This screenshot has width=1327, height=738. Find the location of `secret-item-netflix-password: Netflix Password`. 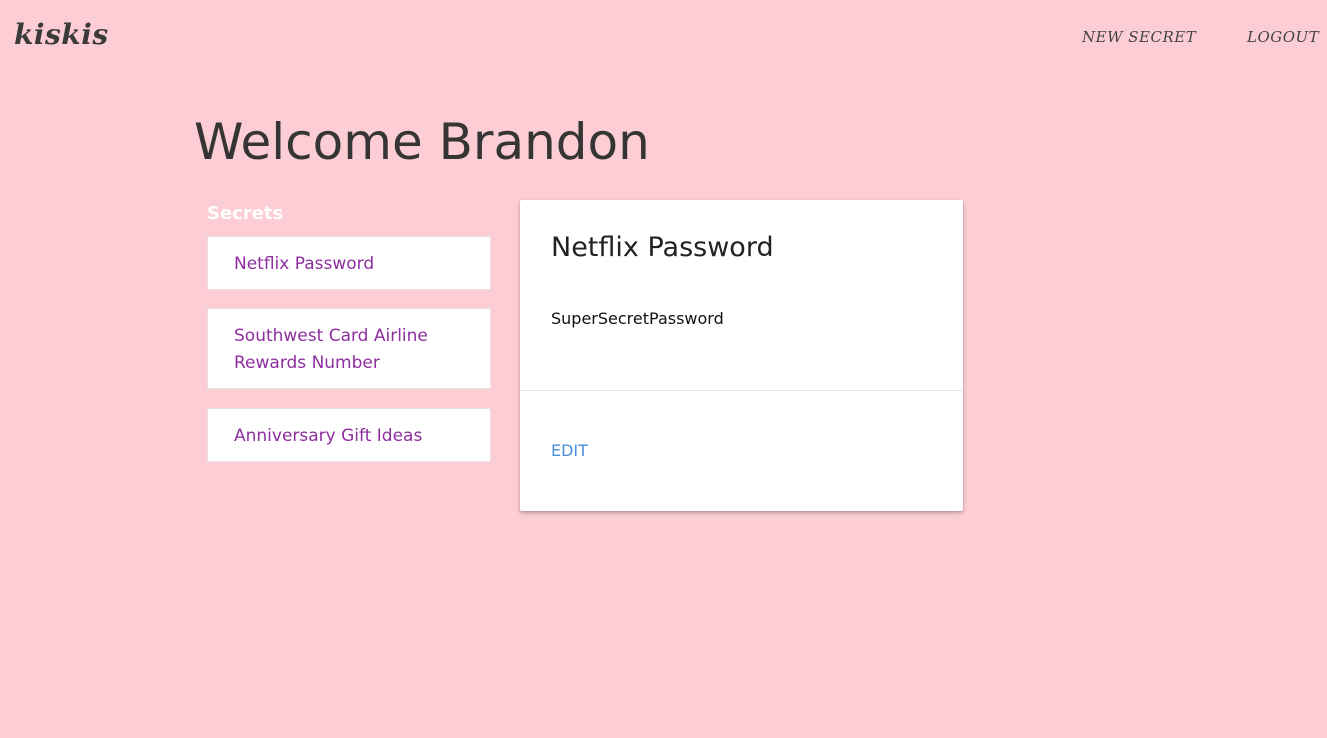

secret-item-netflix-password: Netflix Password is located at coordinates (349, 263).